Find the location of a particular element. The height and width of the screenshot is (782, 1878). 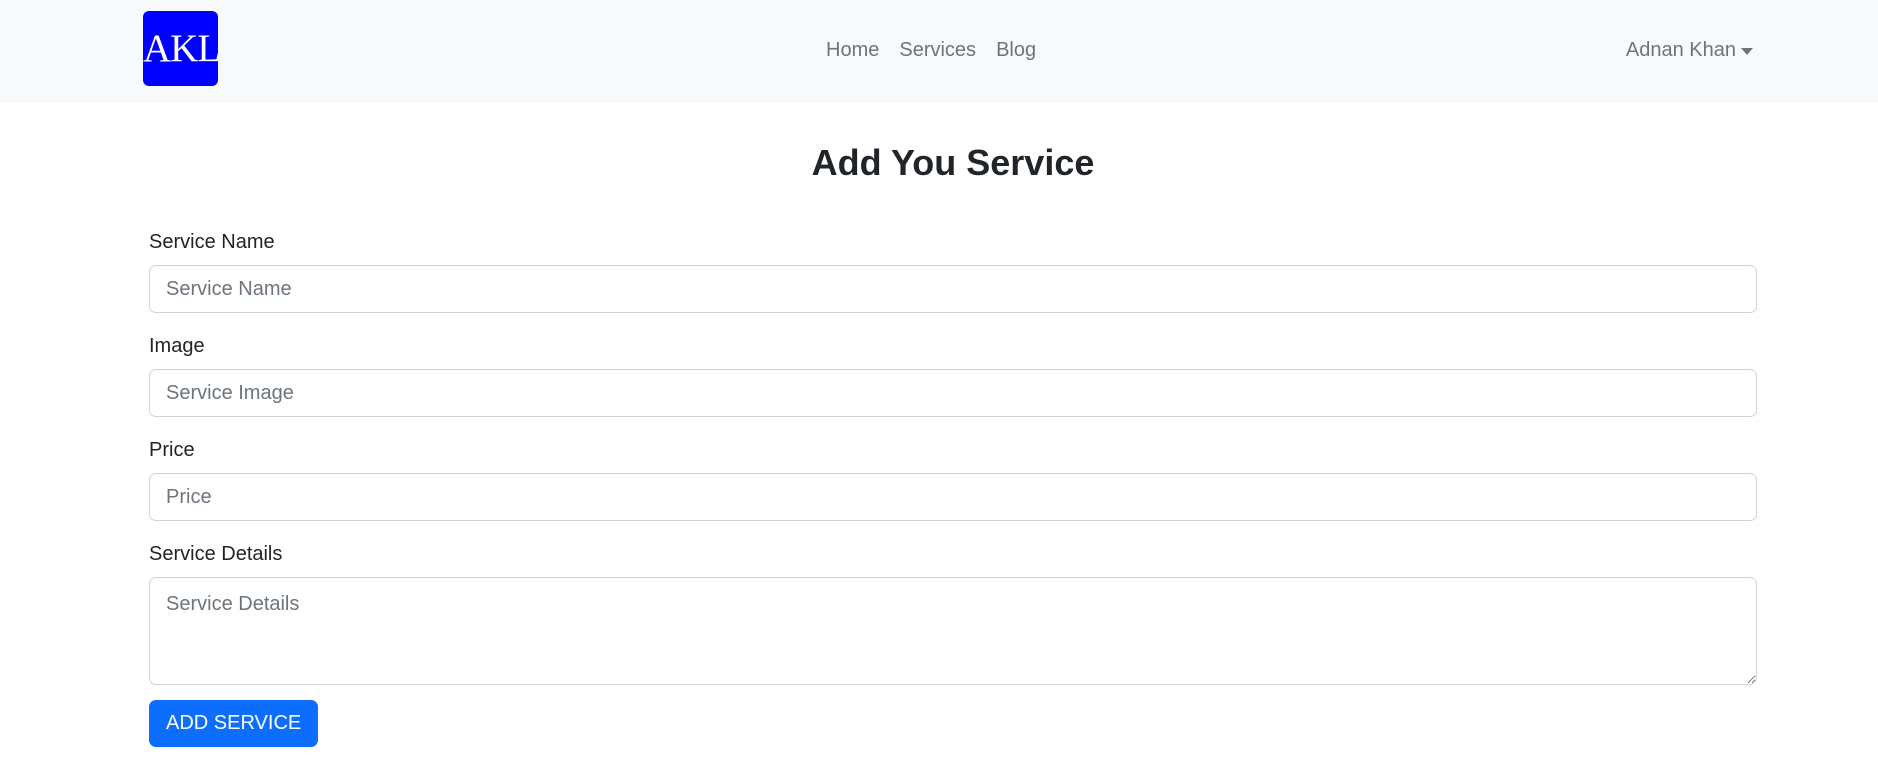

service-details-label: Service Details is located at coordinates (216, 554).